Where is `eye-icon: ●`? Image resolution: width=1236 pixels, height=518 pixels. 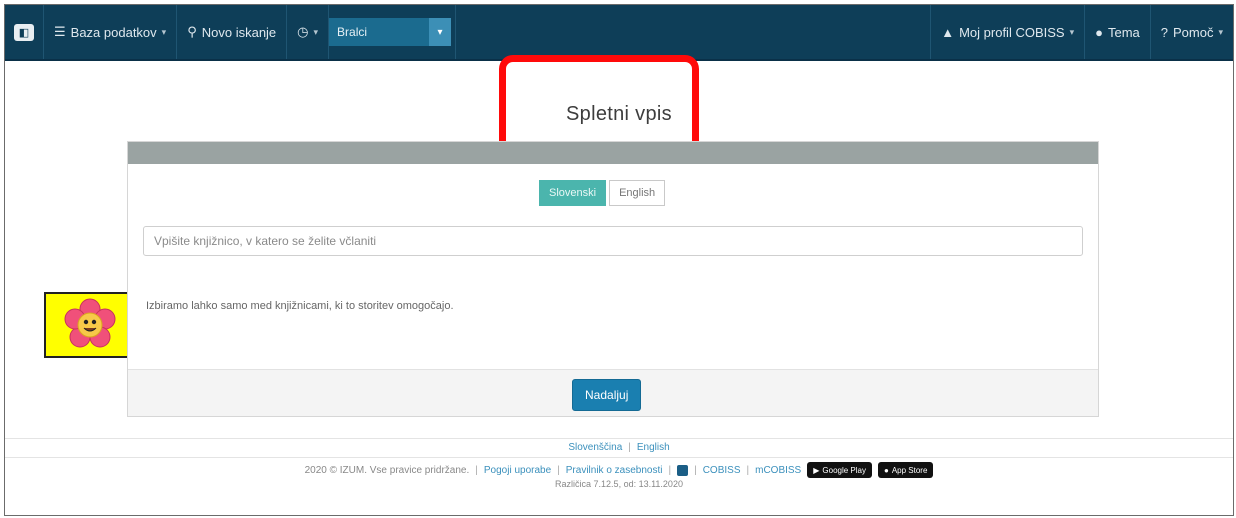 eye-icon: ● is located at coordinates (1099, 32).